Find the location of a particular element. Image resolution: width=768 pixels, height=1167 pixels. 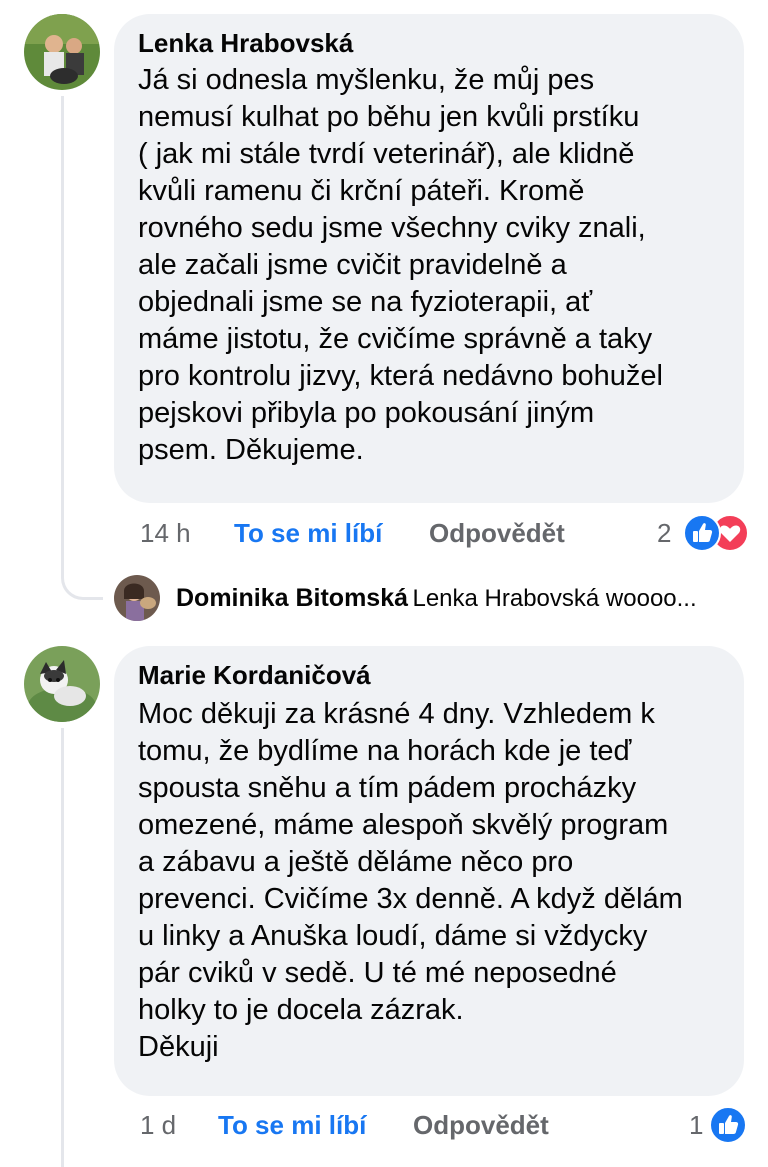

avatar-dominika is located at coordinates (137, 598).